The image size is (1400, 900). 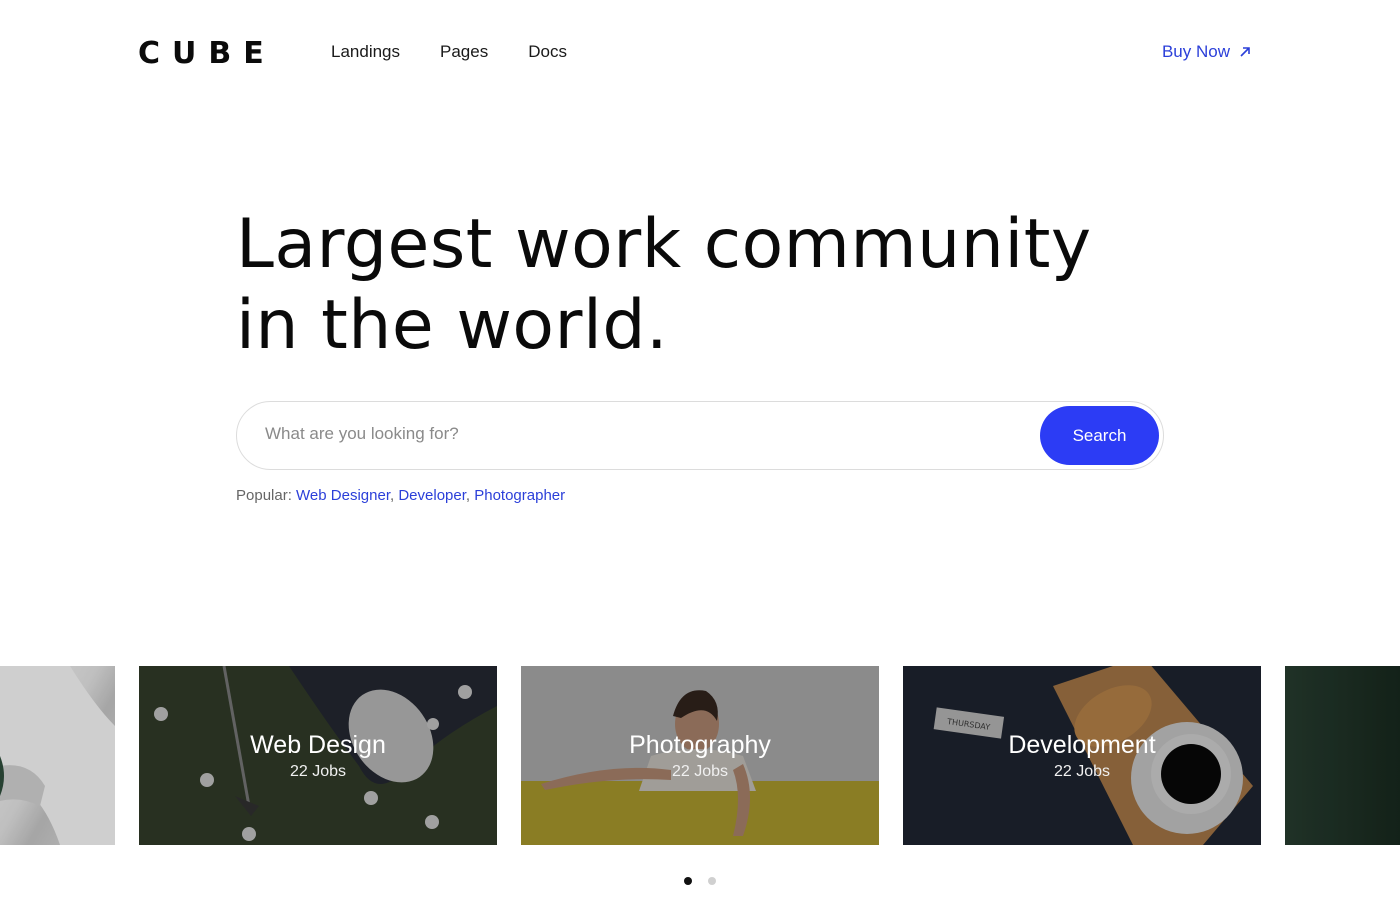 I want to click on buy-now-link: Buy Now, so click(x=1207, y=52).